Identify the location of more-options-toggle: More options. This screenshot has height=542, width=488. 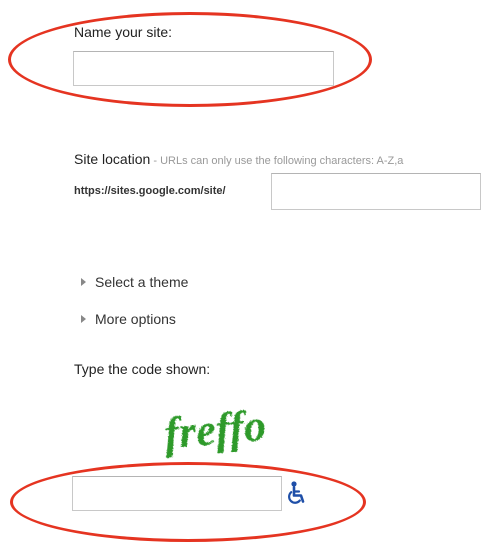
(128, 319).